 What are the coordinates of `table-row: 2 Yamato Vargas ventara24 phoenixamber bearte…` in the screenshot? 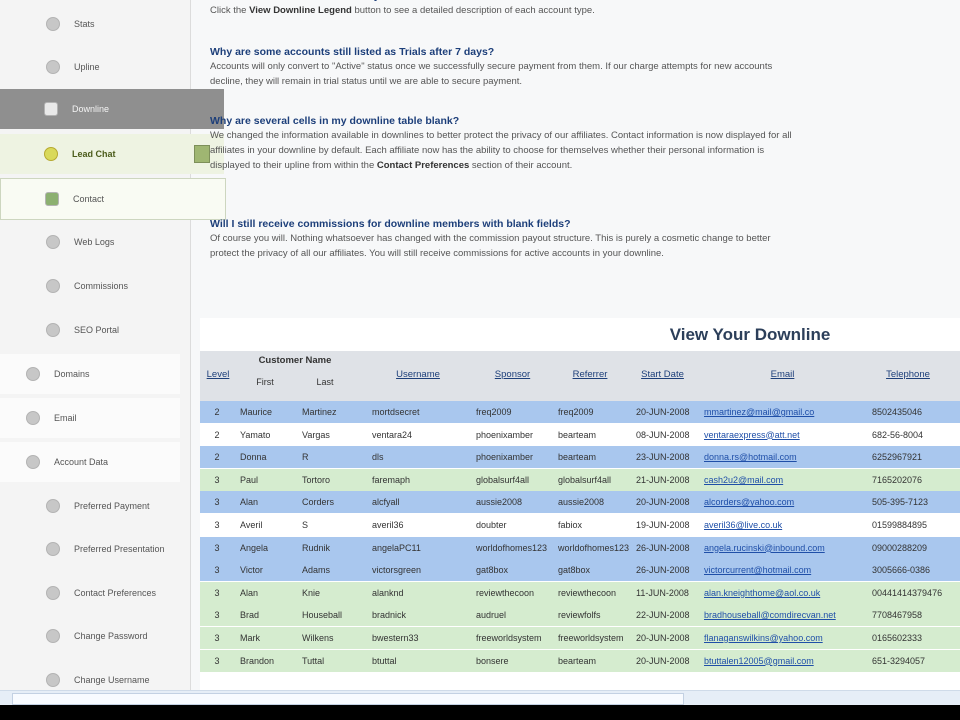 It's located at (580, 434).